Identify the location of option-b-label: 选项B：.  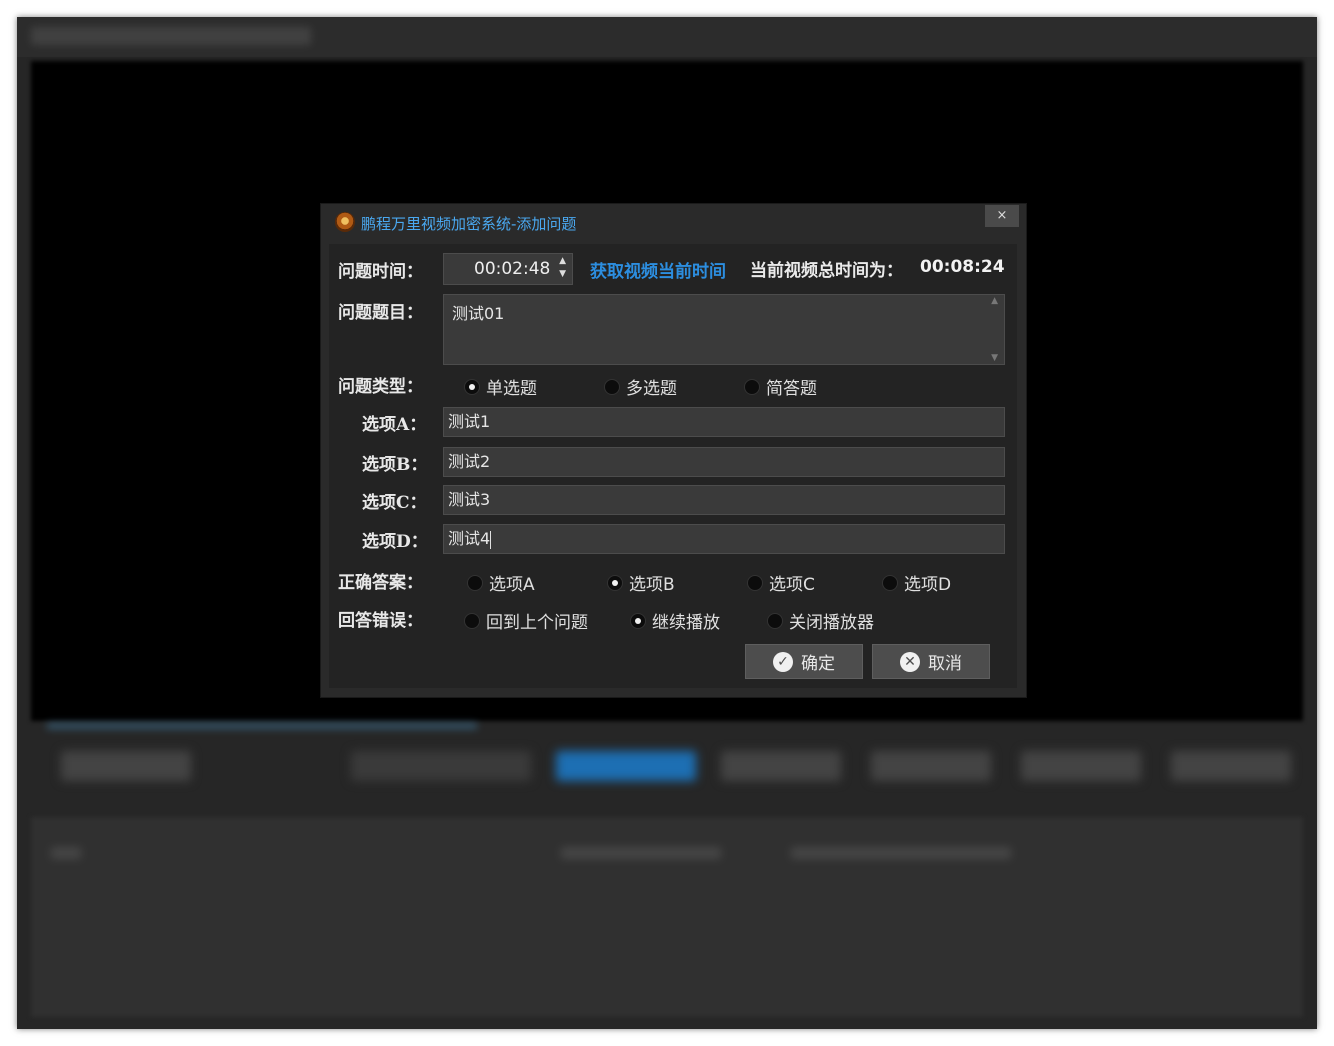
(395, 465).